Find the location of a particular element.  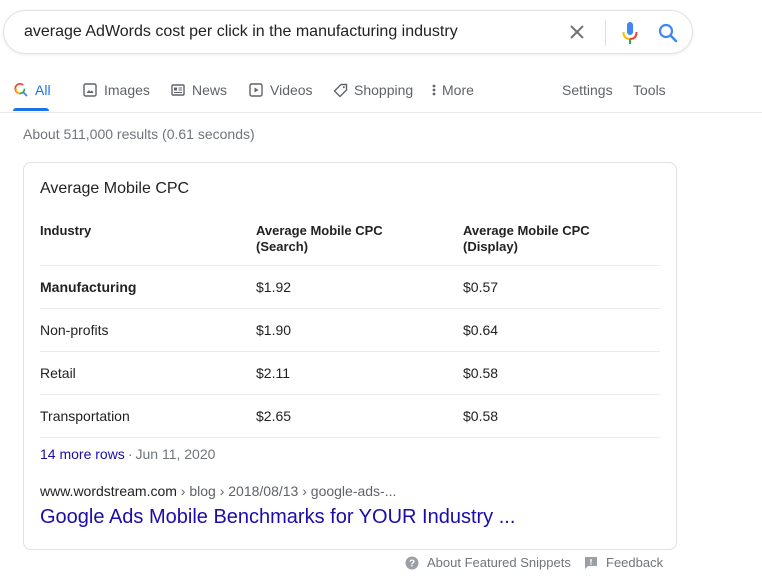

close-icon is located at coordinates (577, 32).